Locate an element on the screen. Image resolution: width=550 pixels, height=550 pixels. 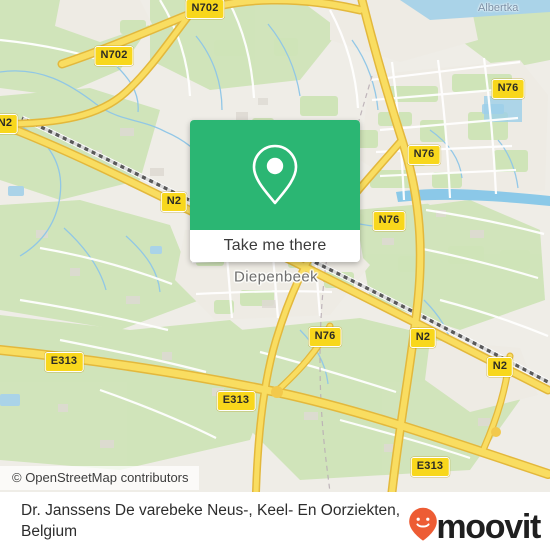
road-shield-n2-a: N2 is located at coordinates (9, 124).